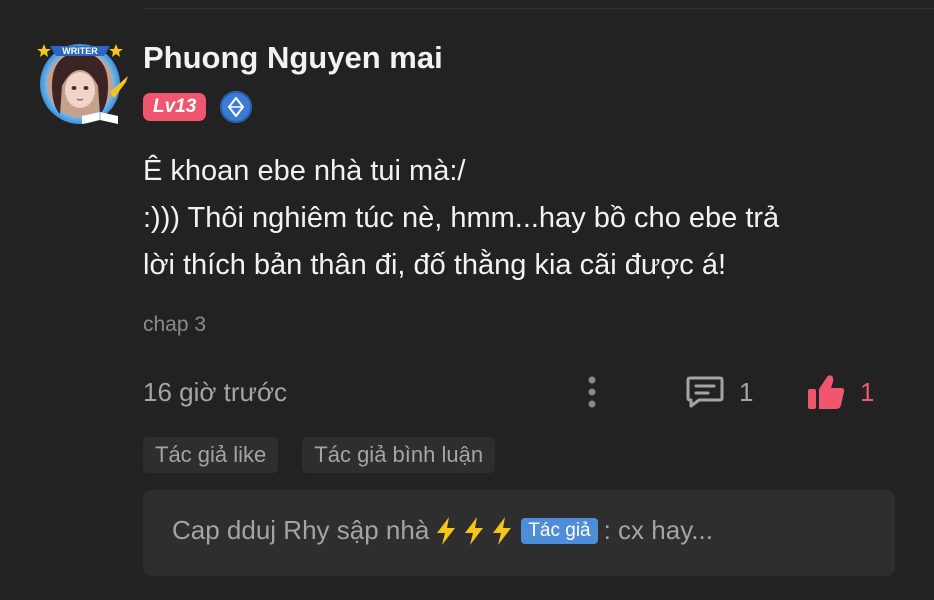 This screenshot has height=600, width=934. Describe the element at coordinates (174, 325) in the screenshot. I see `chapter-label: chap 3` at that location.